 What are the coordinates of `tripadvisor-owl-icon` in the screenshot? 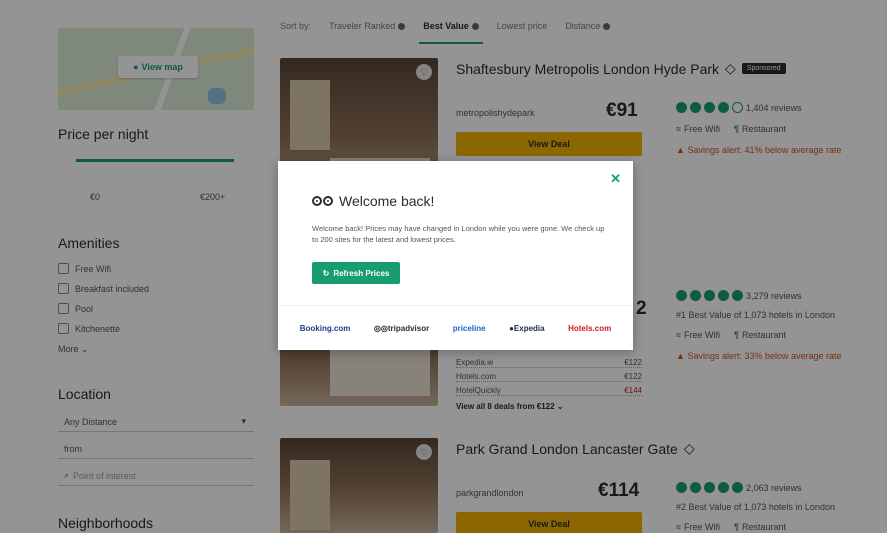 It's located at (322, 201).